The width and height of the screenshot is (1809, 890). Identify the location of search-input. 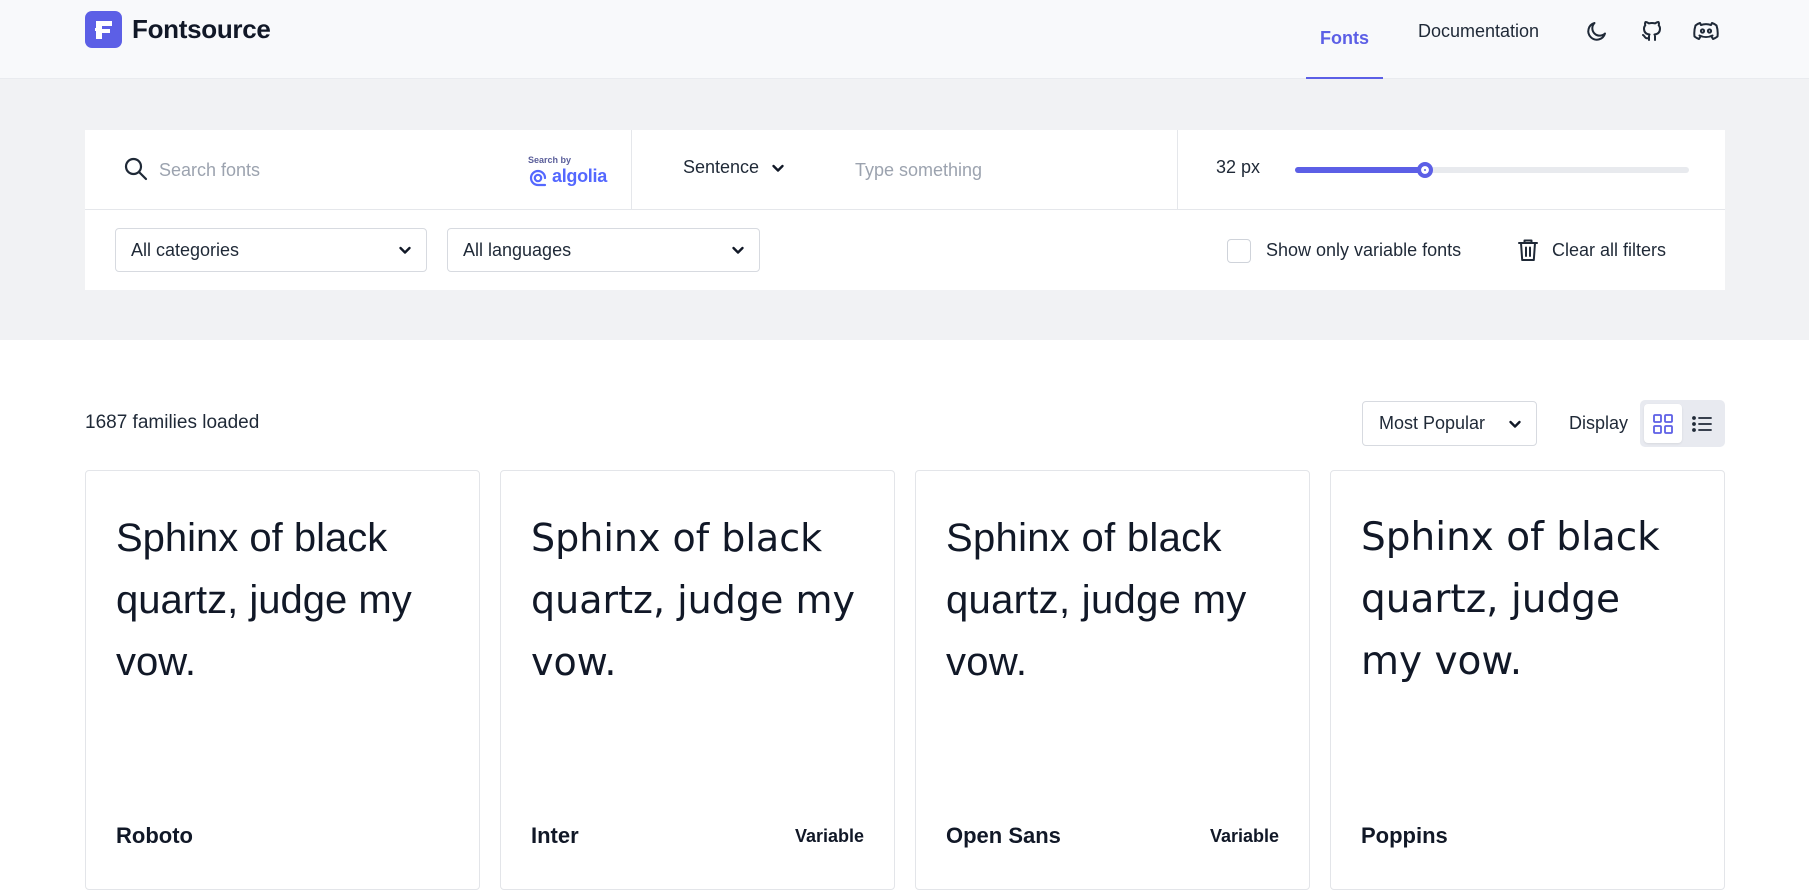
(329, 170).